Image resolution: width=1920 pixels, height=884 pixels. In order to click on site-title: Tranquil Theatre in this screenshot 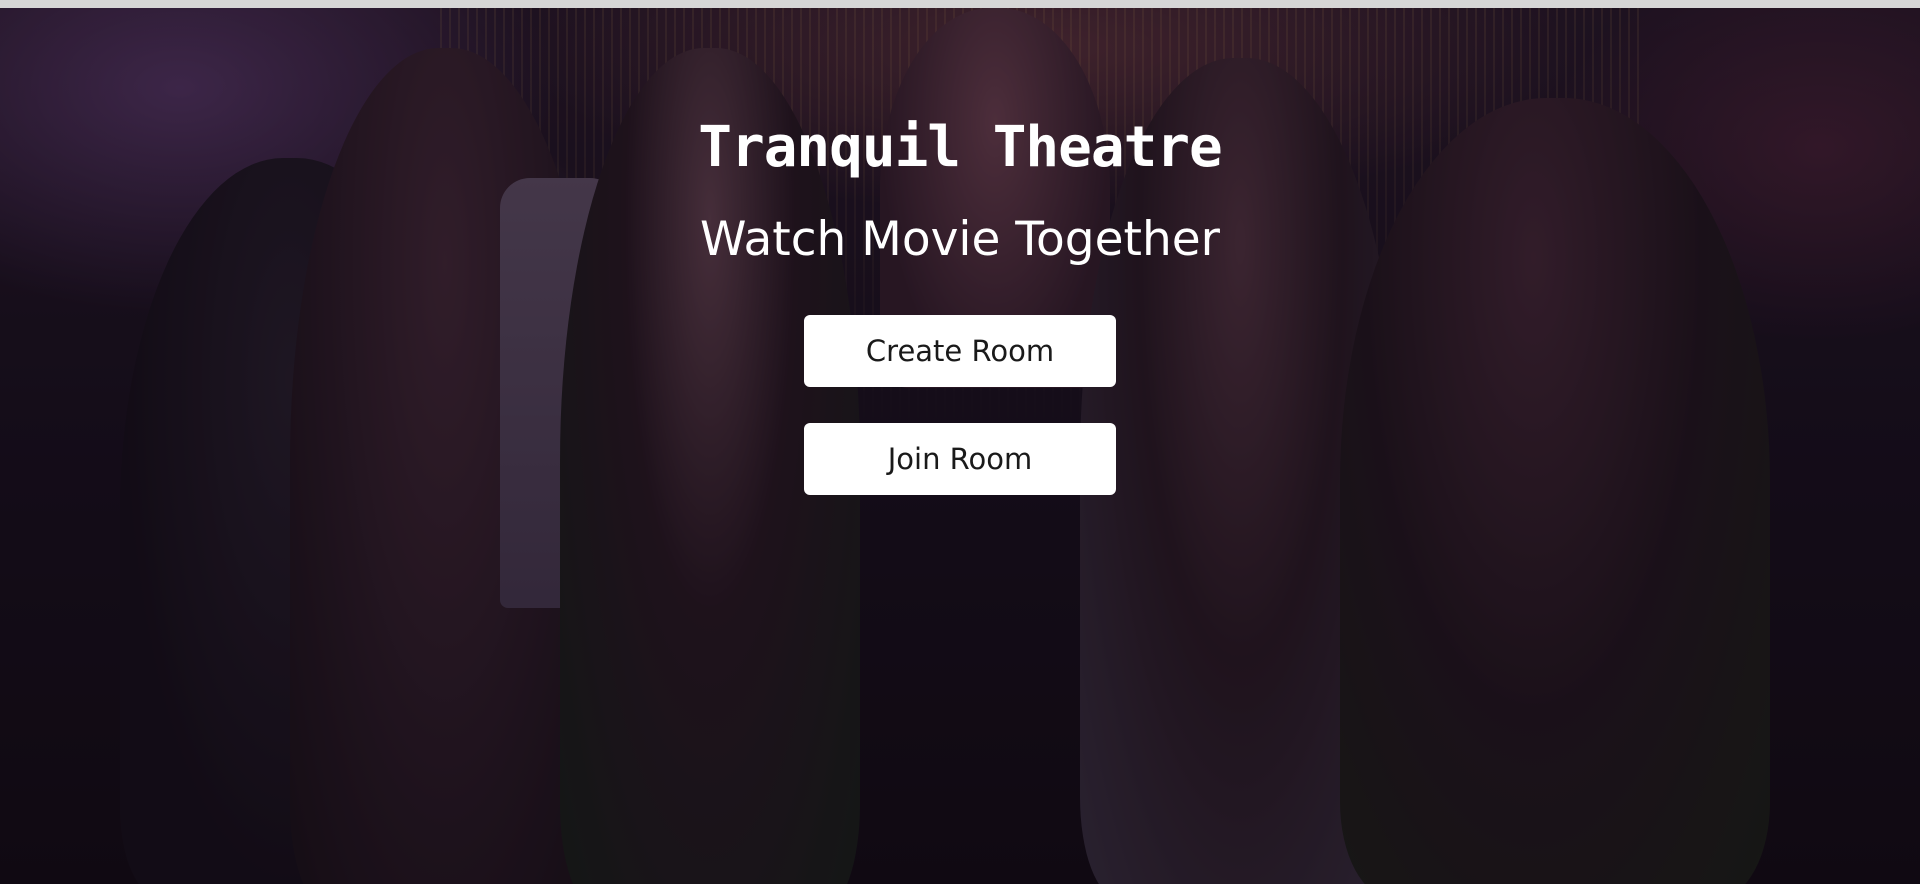, I will do `click(960, 147)`.